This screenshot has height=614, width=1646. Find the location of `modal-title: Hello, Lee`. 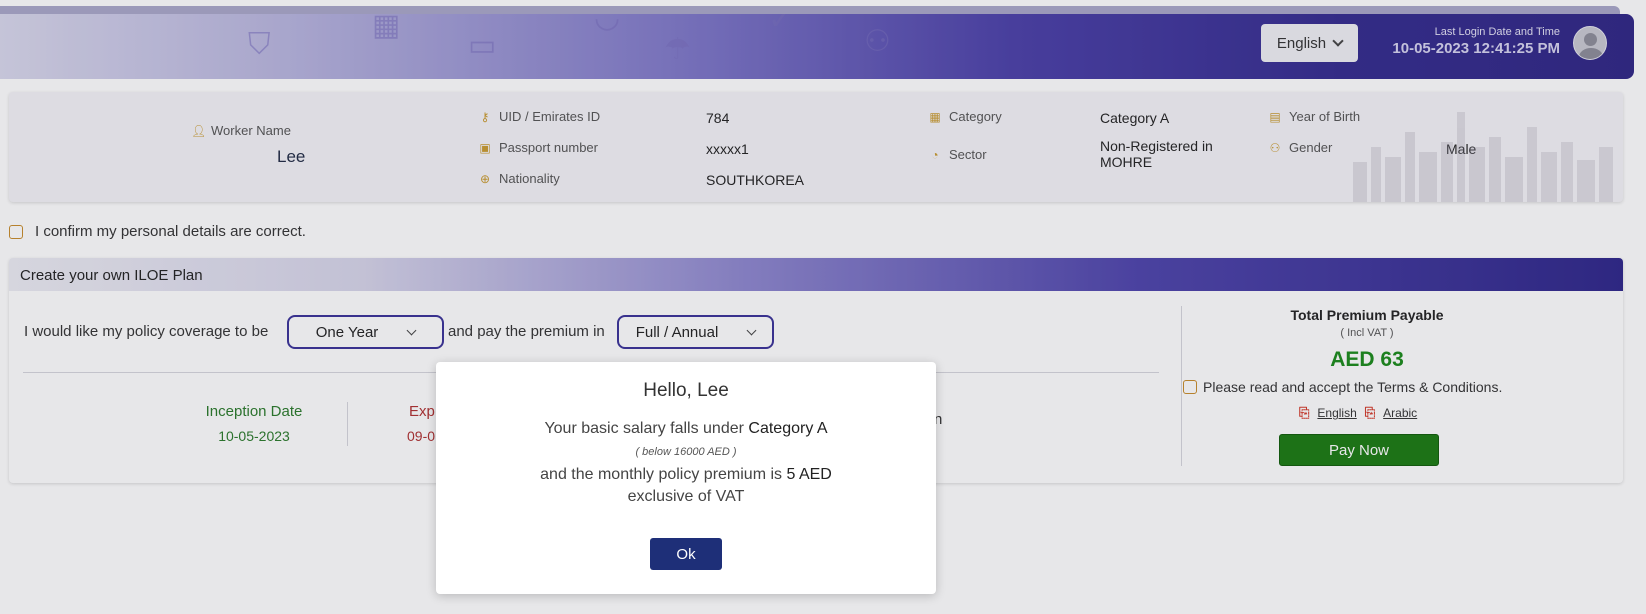

modal-title: Hello, Lee is located at coordinates (686, 391).